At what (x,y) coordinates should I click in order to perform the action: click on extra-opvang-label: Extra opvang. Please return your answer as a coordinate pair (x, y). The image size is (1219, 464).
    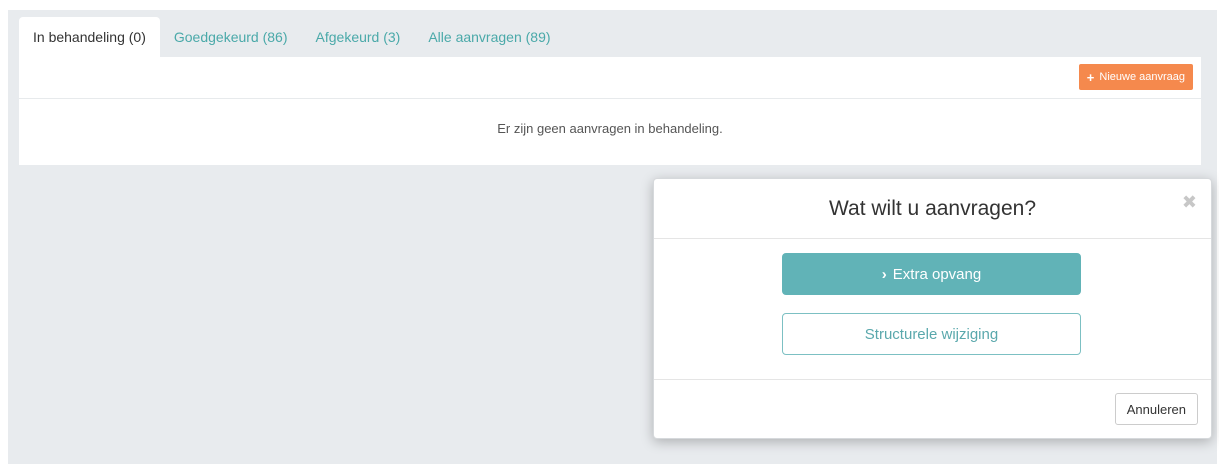
    Looking at the image, I should click on (937, 274).